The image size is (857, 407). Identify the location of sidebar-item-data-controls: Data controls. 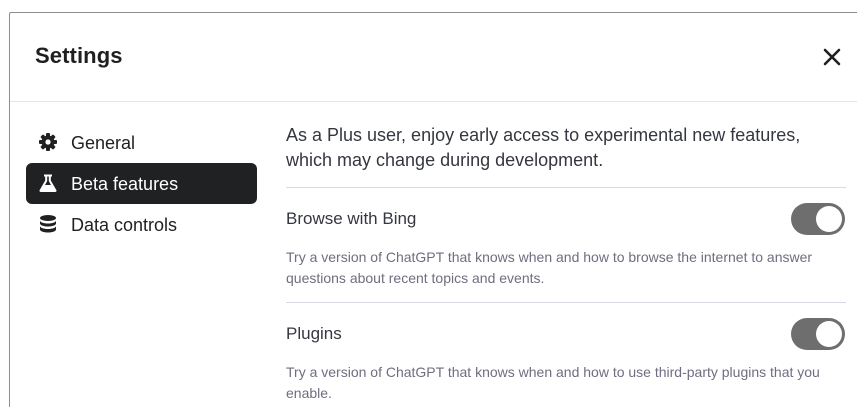
(141, 224).